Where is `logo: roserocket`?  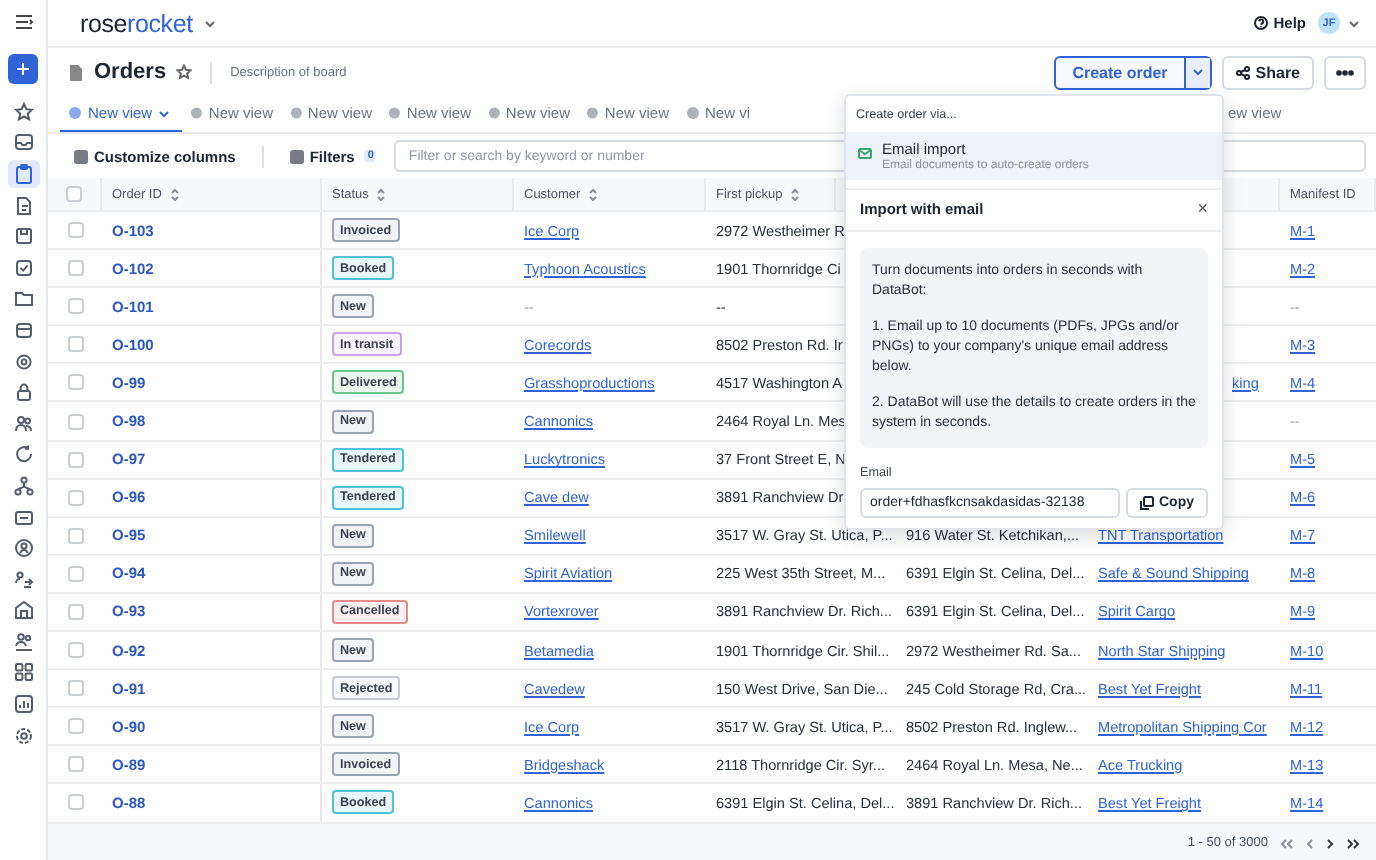
logo: roserocket is located at coordinates (136, 23).